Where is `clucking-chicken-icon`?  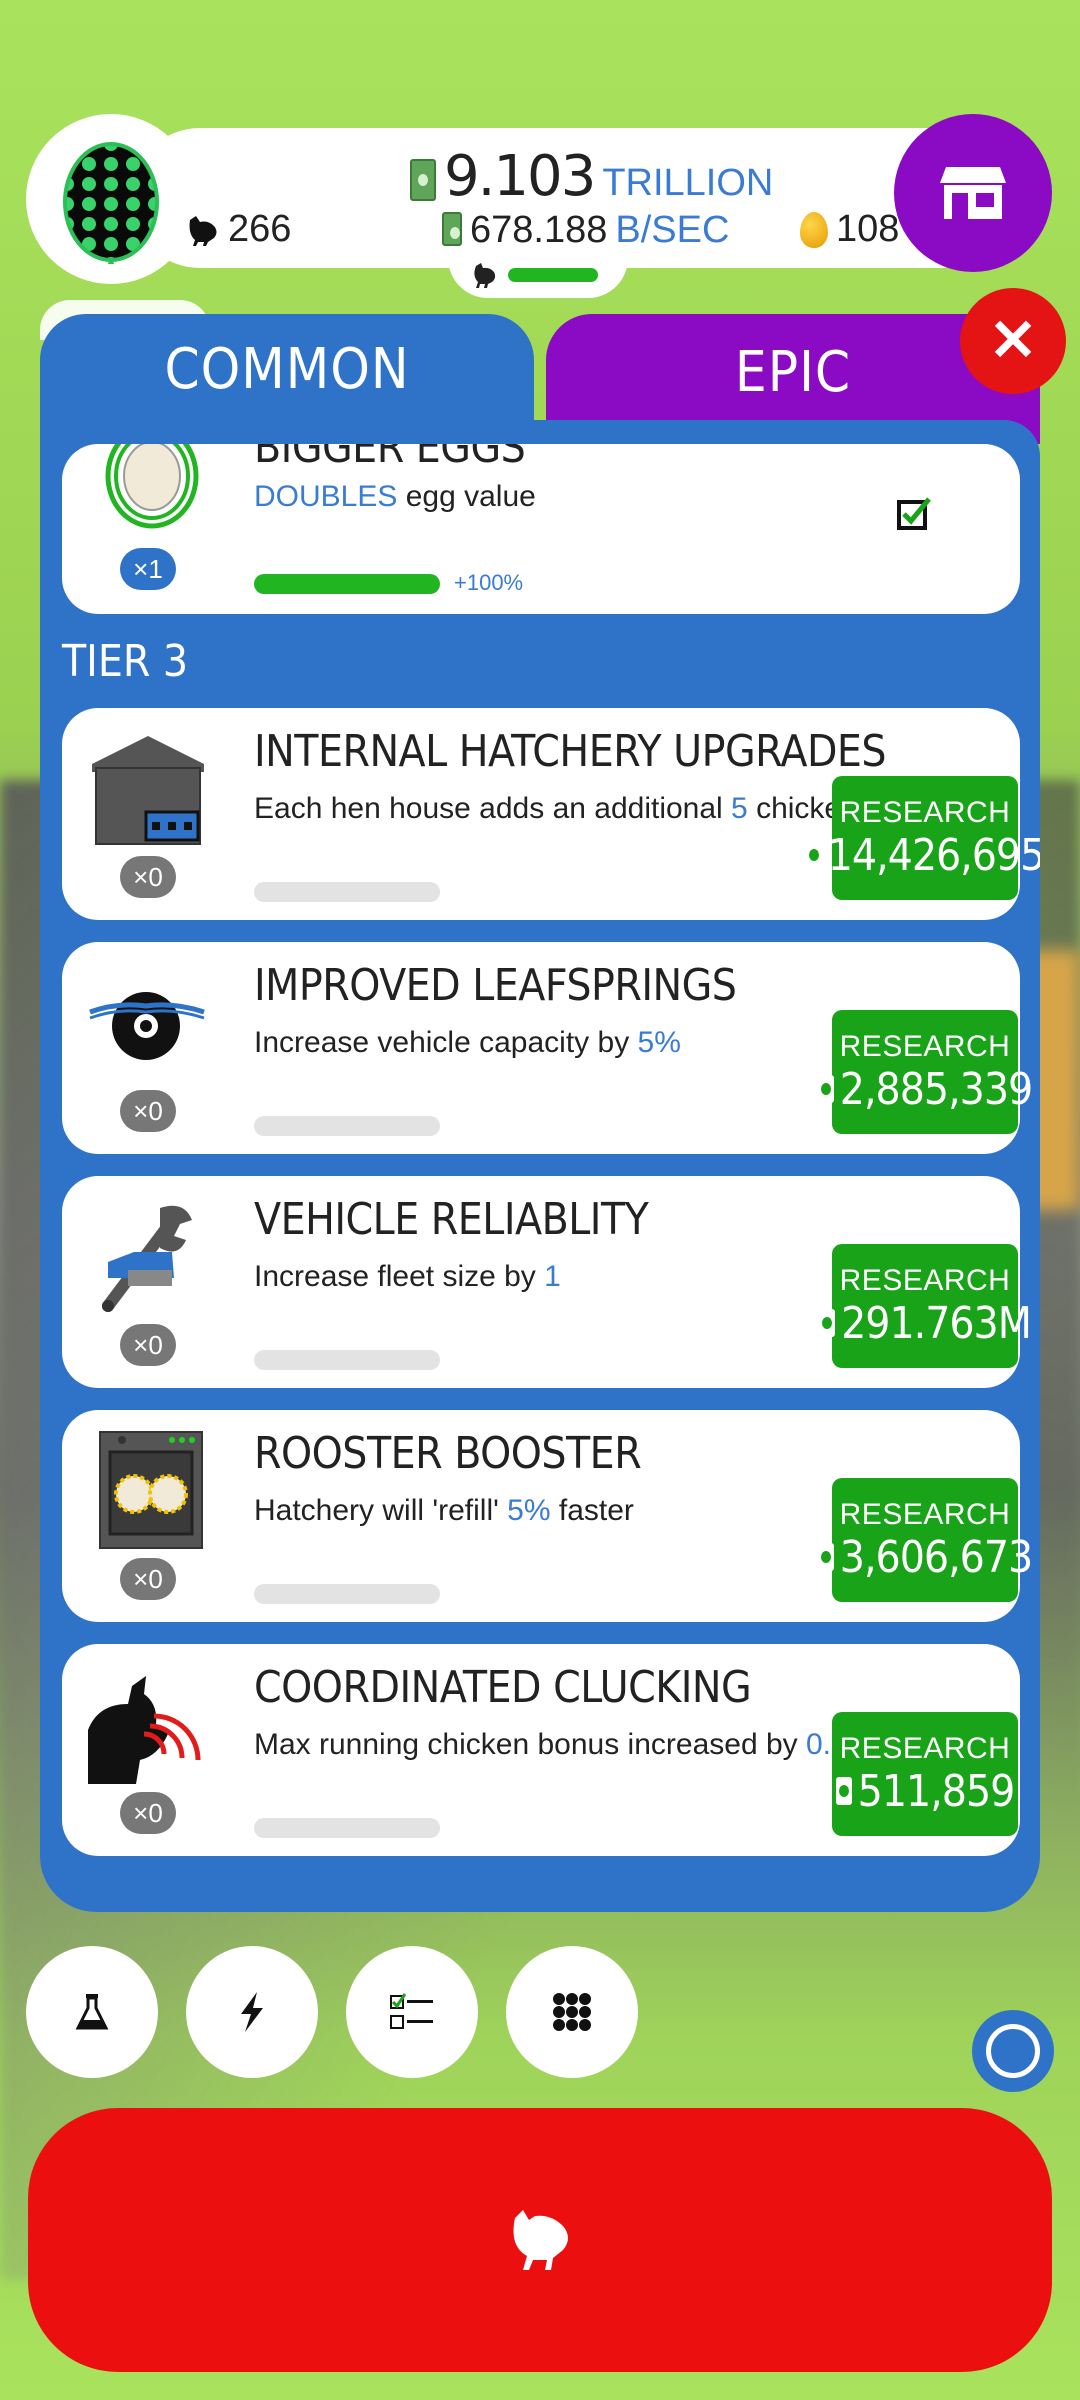 clucking-chicken-icon is located at coordinates (148, 1724).